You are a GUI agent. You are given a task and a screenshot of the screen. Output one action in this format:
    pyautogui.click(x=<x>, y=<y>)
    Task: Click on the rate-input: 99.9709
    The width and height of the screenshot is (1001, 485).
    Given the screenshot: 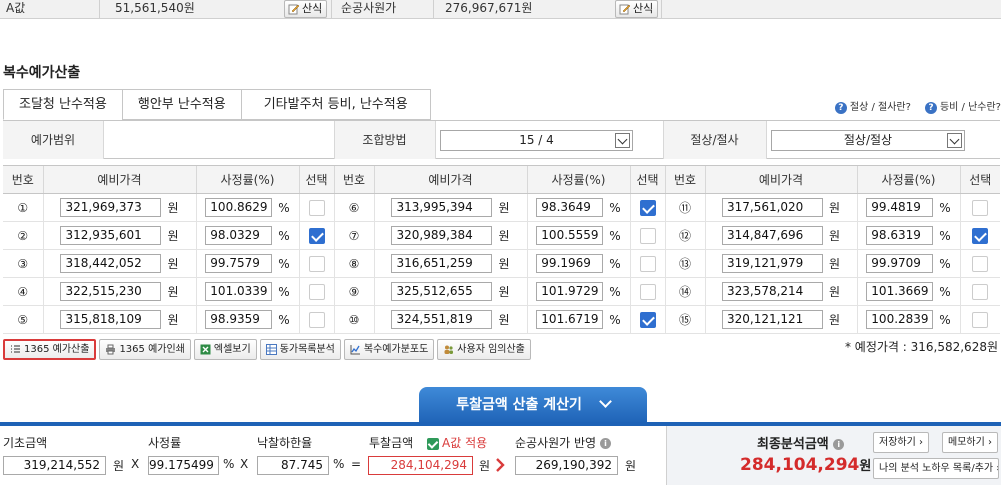 What is the action you would take?
    pyautogui.click(x=900, y=263)
    